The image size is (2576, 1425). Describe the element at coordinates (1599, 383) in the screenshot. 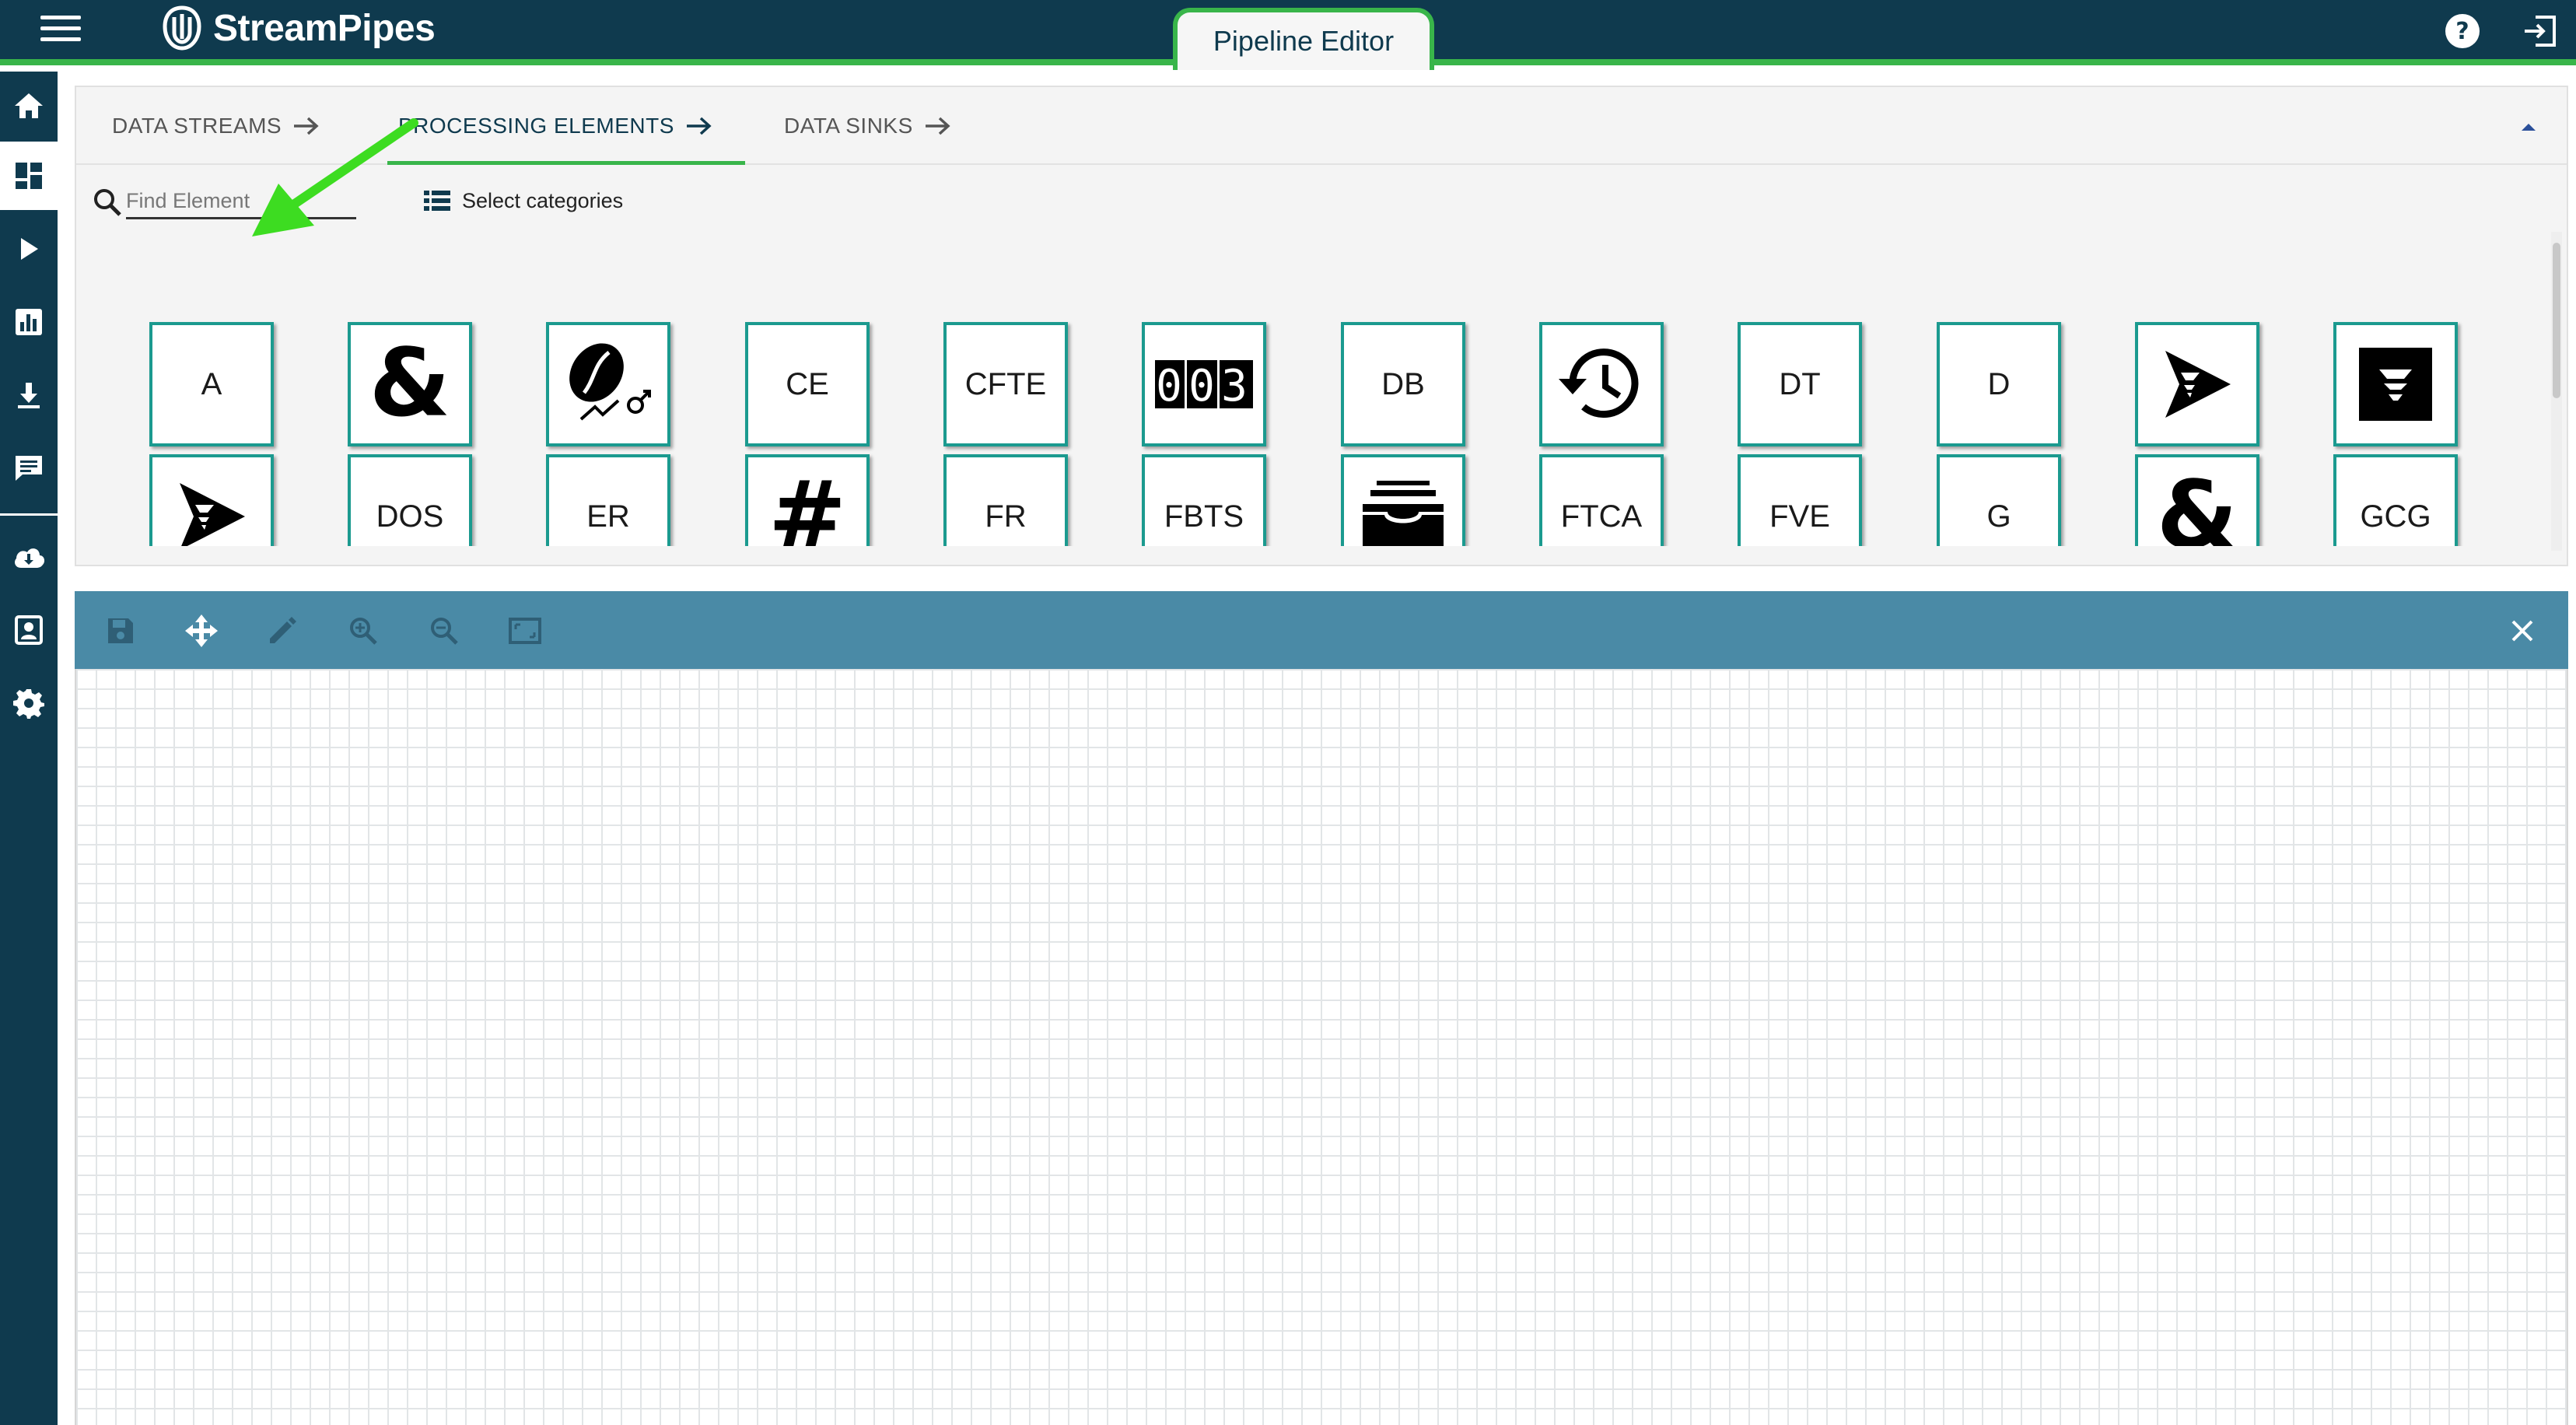

I see `history-clock-icon` at that location.